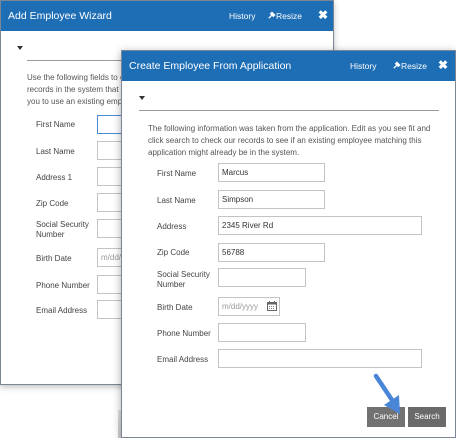  I want to click on last-name-field, so click(271, 199).